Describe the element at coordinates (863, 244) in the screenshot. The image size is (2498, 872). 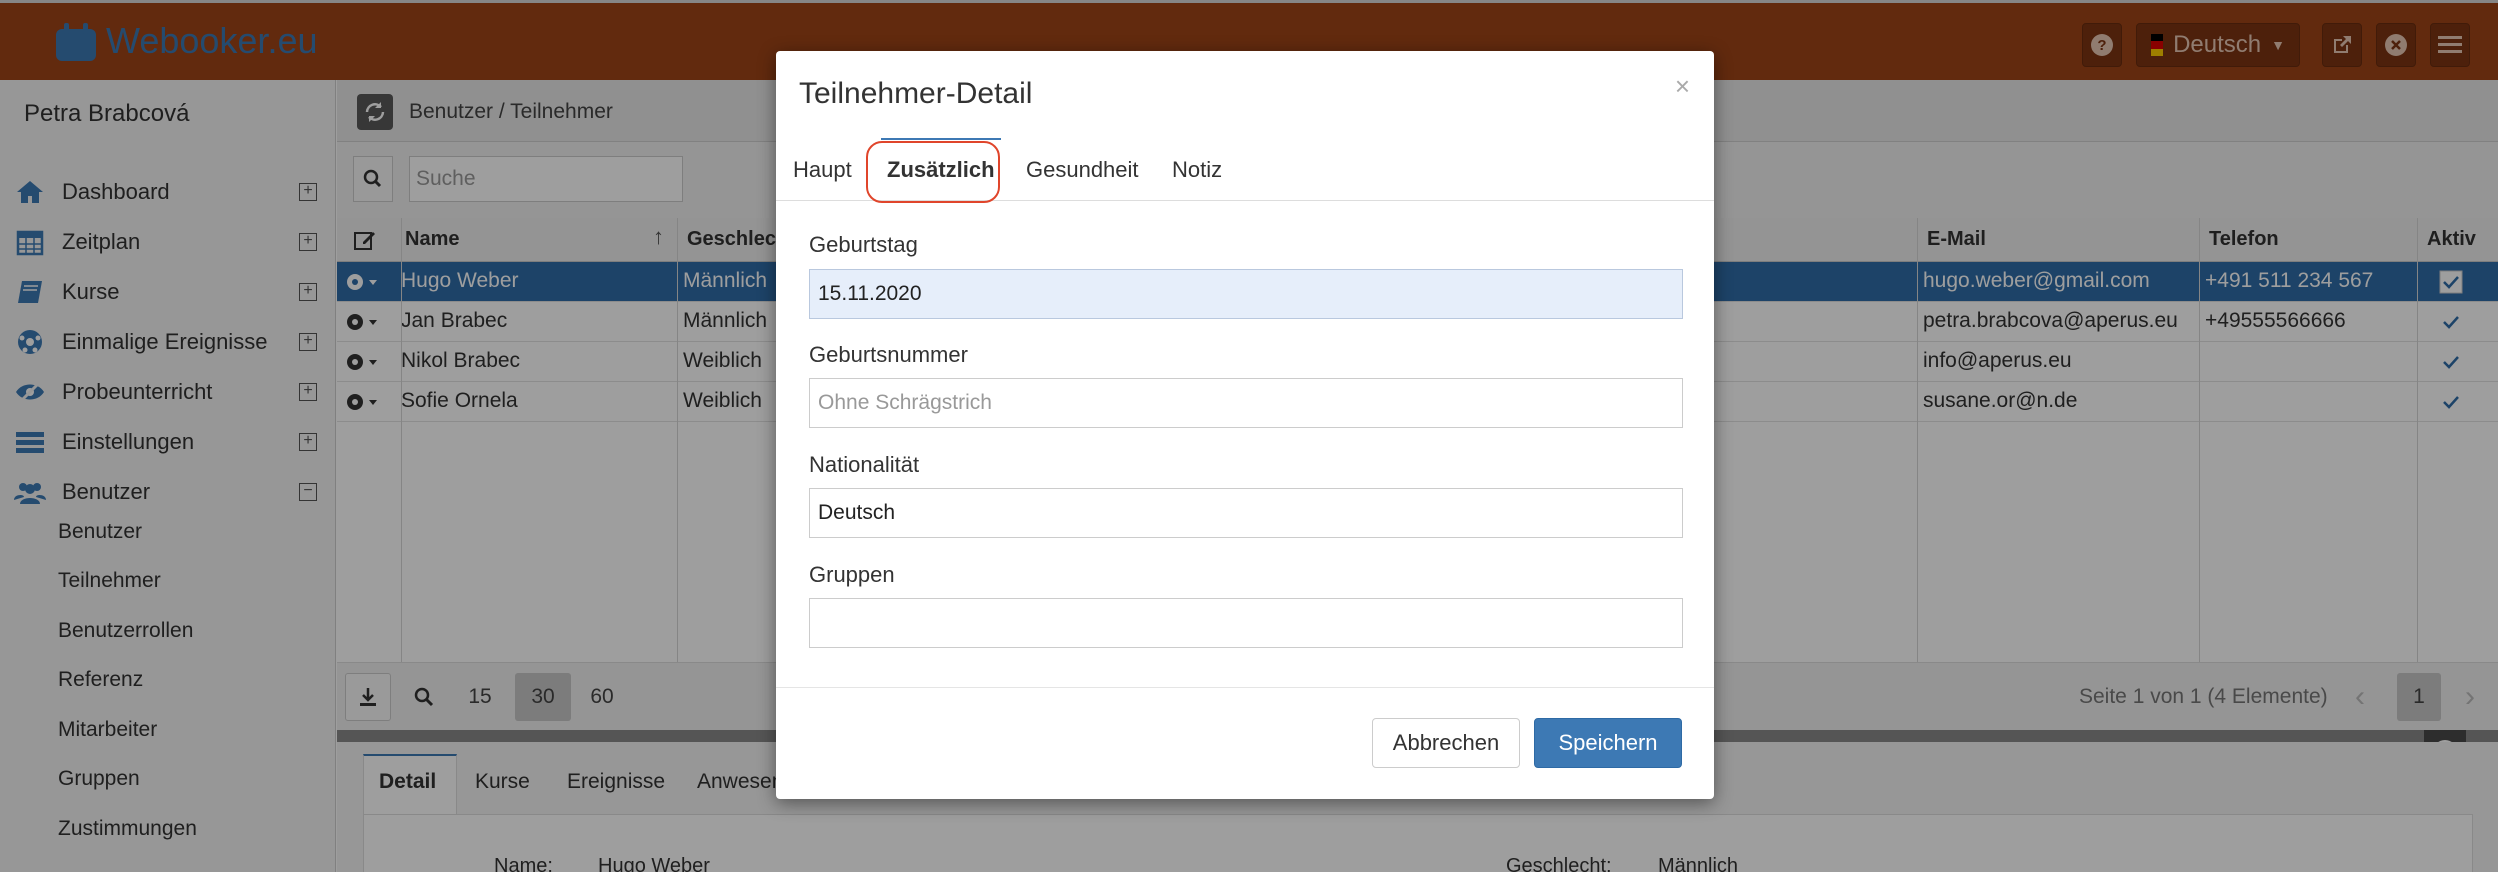
I see `birthday-label: Geburtstag` at that location.